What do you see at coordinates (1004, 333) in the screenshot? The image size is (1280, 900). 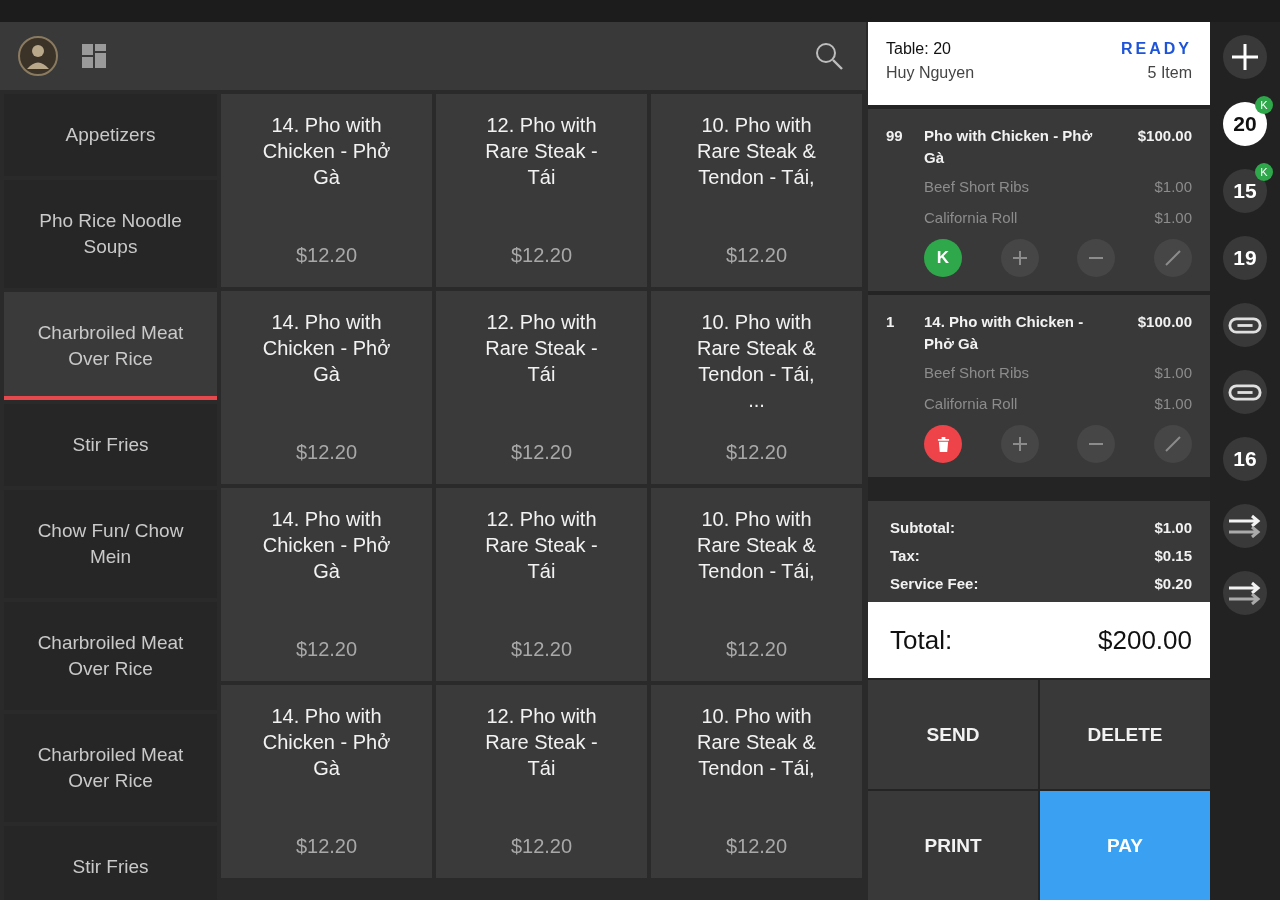 I see `line-item-name: 14. Pho with Chicken - Phở Gà` at bounding box center [1004, 333].